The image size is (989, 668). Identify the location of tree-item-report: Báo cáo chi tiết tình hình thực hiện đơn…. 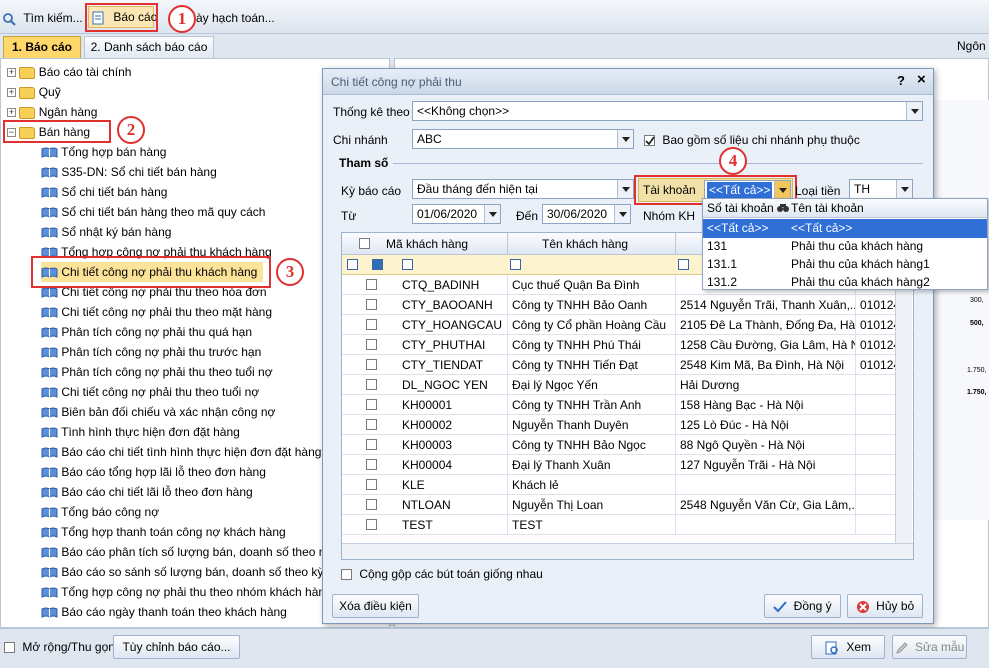
(181, 452).